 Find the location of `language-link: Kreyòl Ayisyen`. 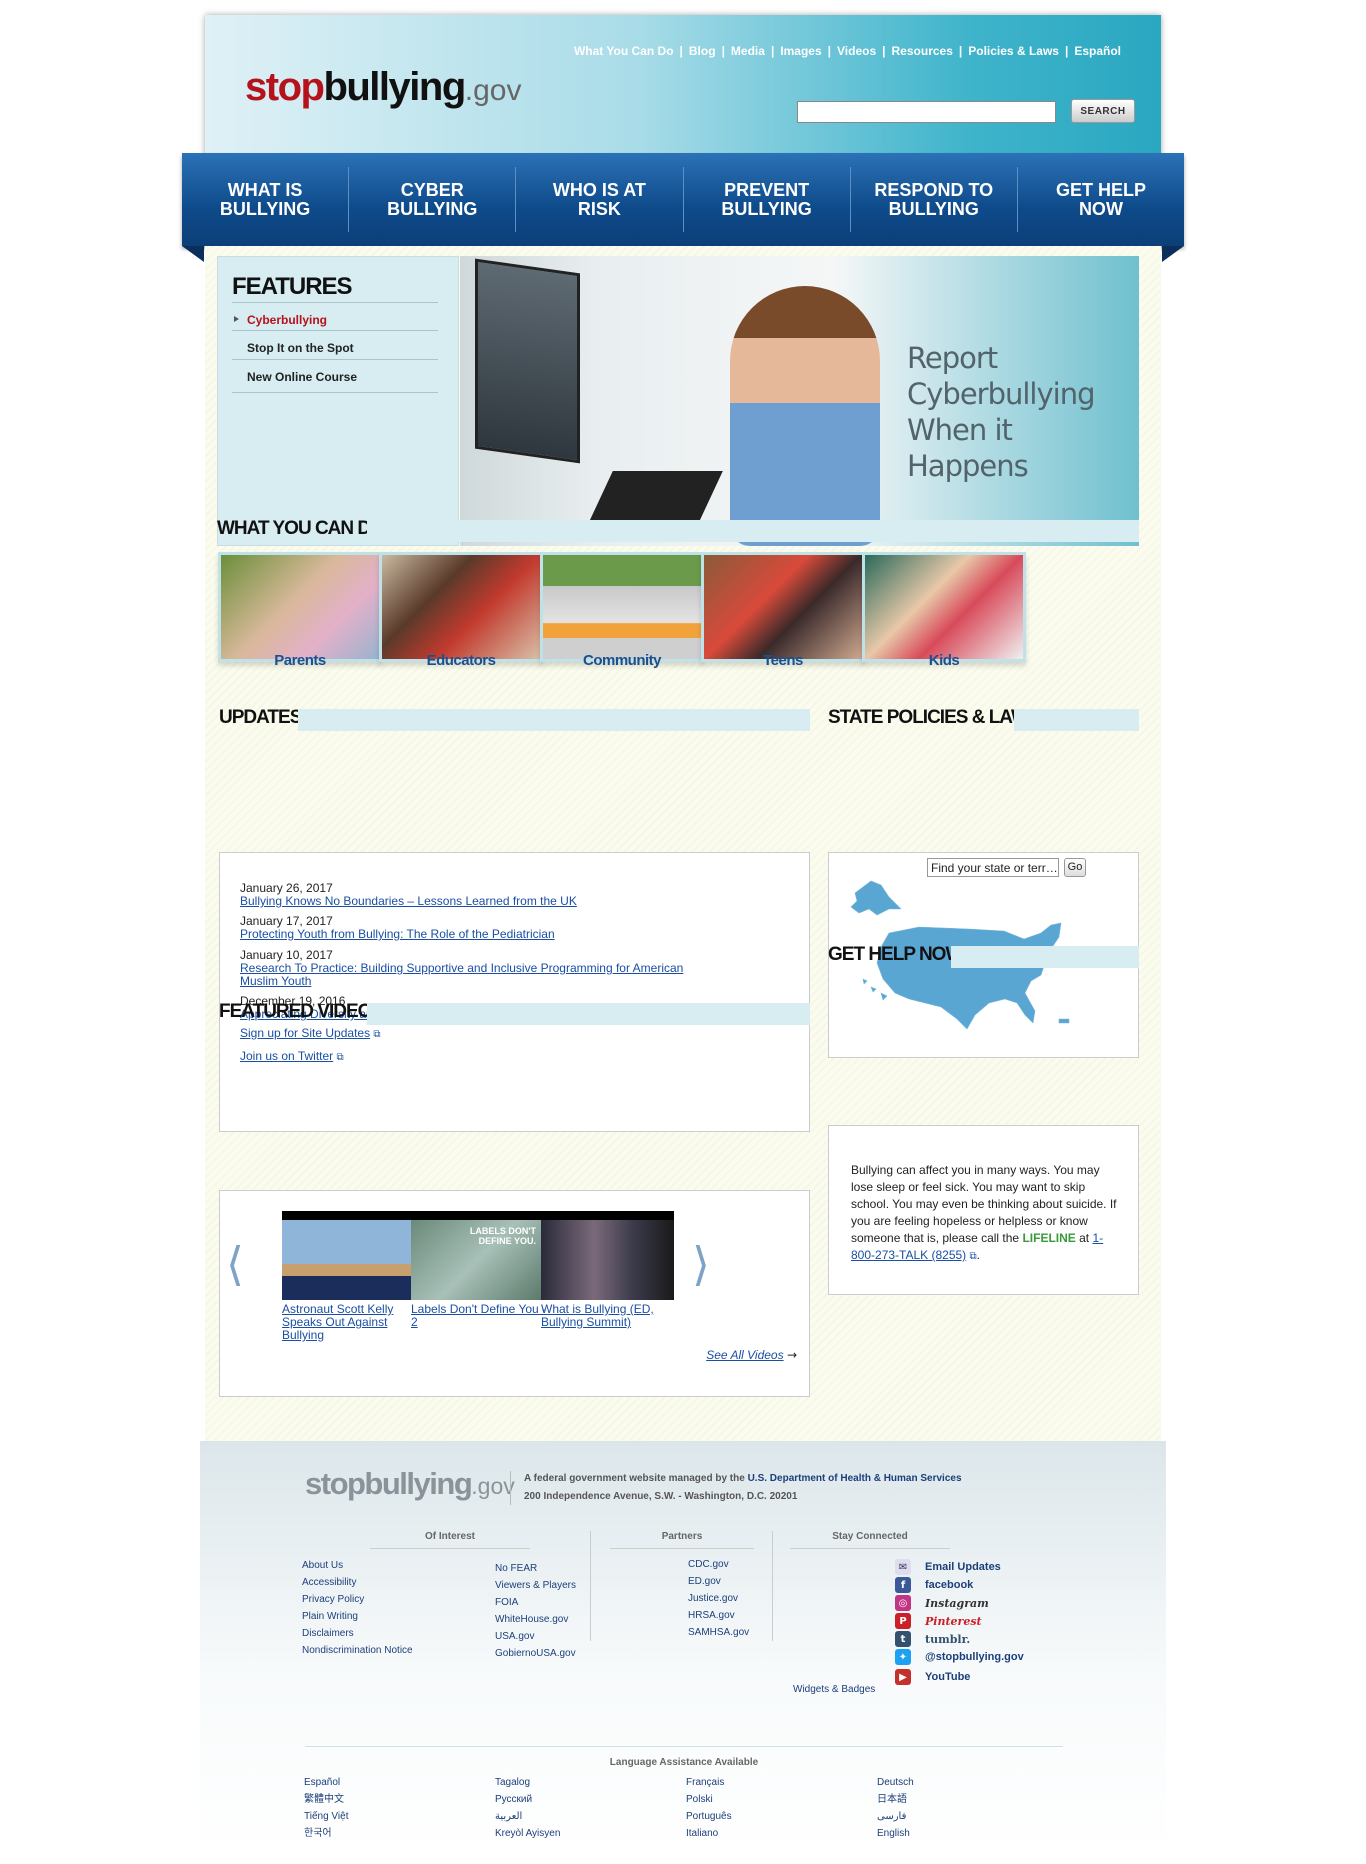

language-link: Kreyòl Ayisyen is located at coordinates (527, 1833).